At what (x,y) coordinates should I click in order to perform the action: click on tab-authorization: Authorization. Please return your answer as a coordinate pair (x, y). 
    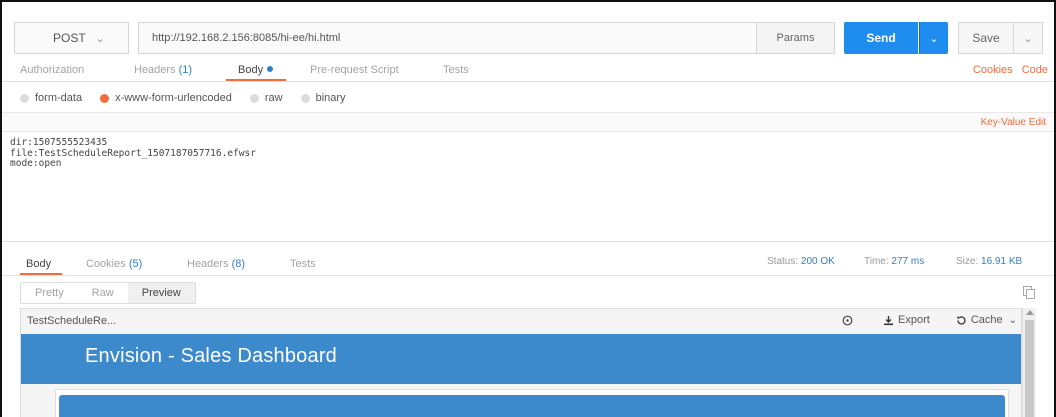
    Looking at the image, I should click on (52, 70).